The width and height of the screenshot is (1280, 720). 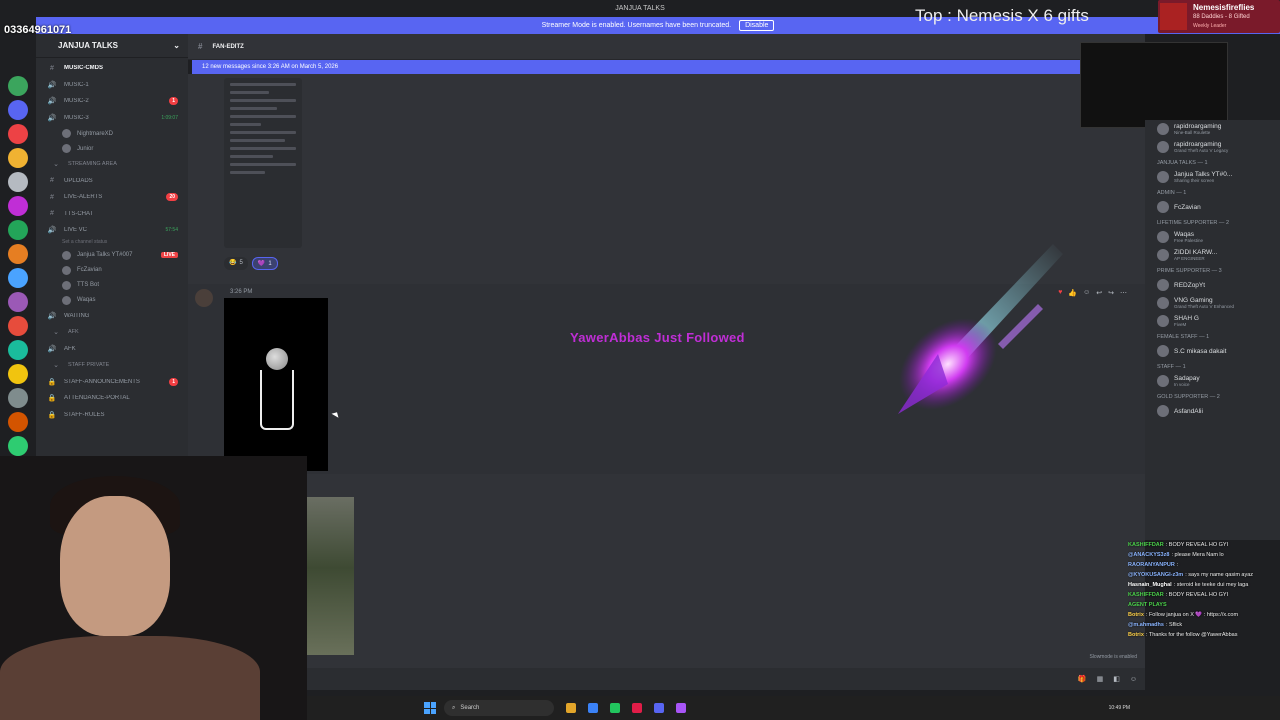 I want to click on member-text: Janjua Talks YT#0... Sharing their screen, so click(x=1203, y=177).